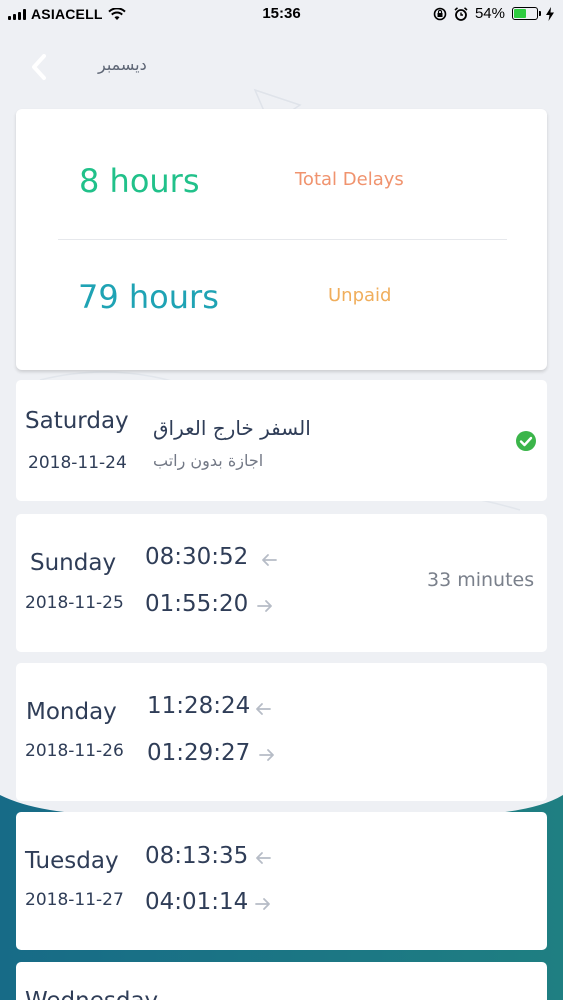 Image resolution: width=563 pixels, height=1000 pixels. I want to click on time-in: 11:28:24, so click(199, 706).